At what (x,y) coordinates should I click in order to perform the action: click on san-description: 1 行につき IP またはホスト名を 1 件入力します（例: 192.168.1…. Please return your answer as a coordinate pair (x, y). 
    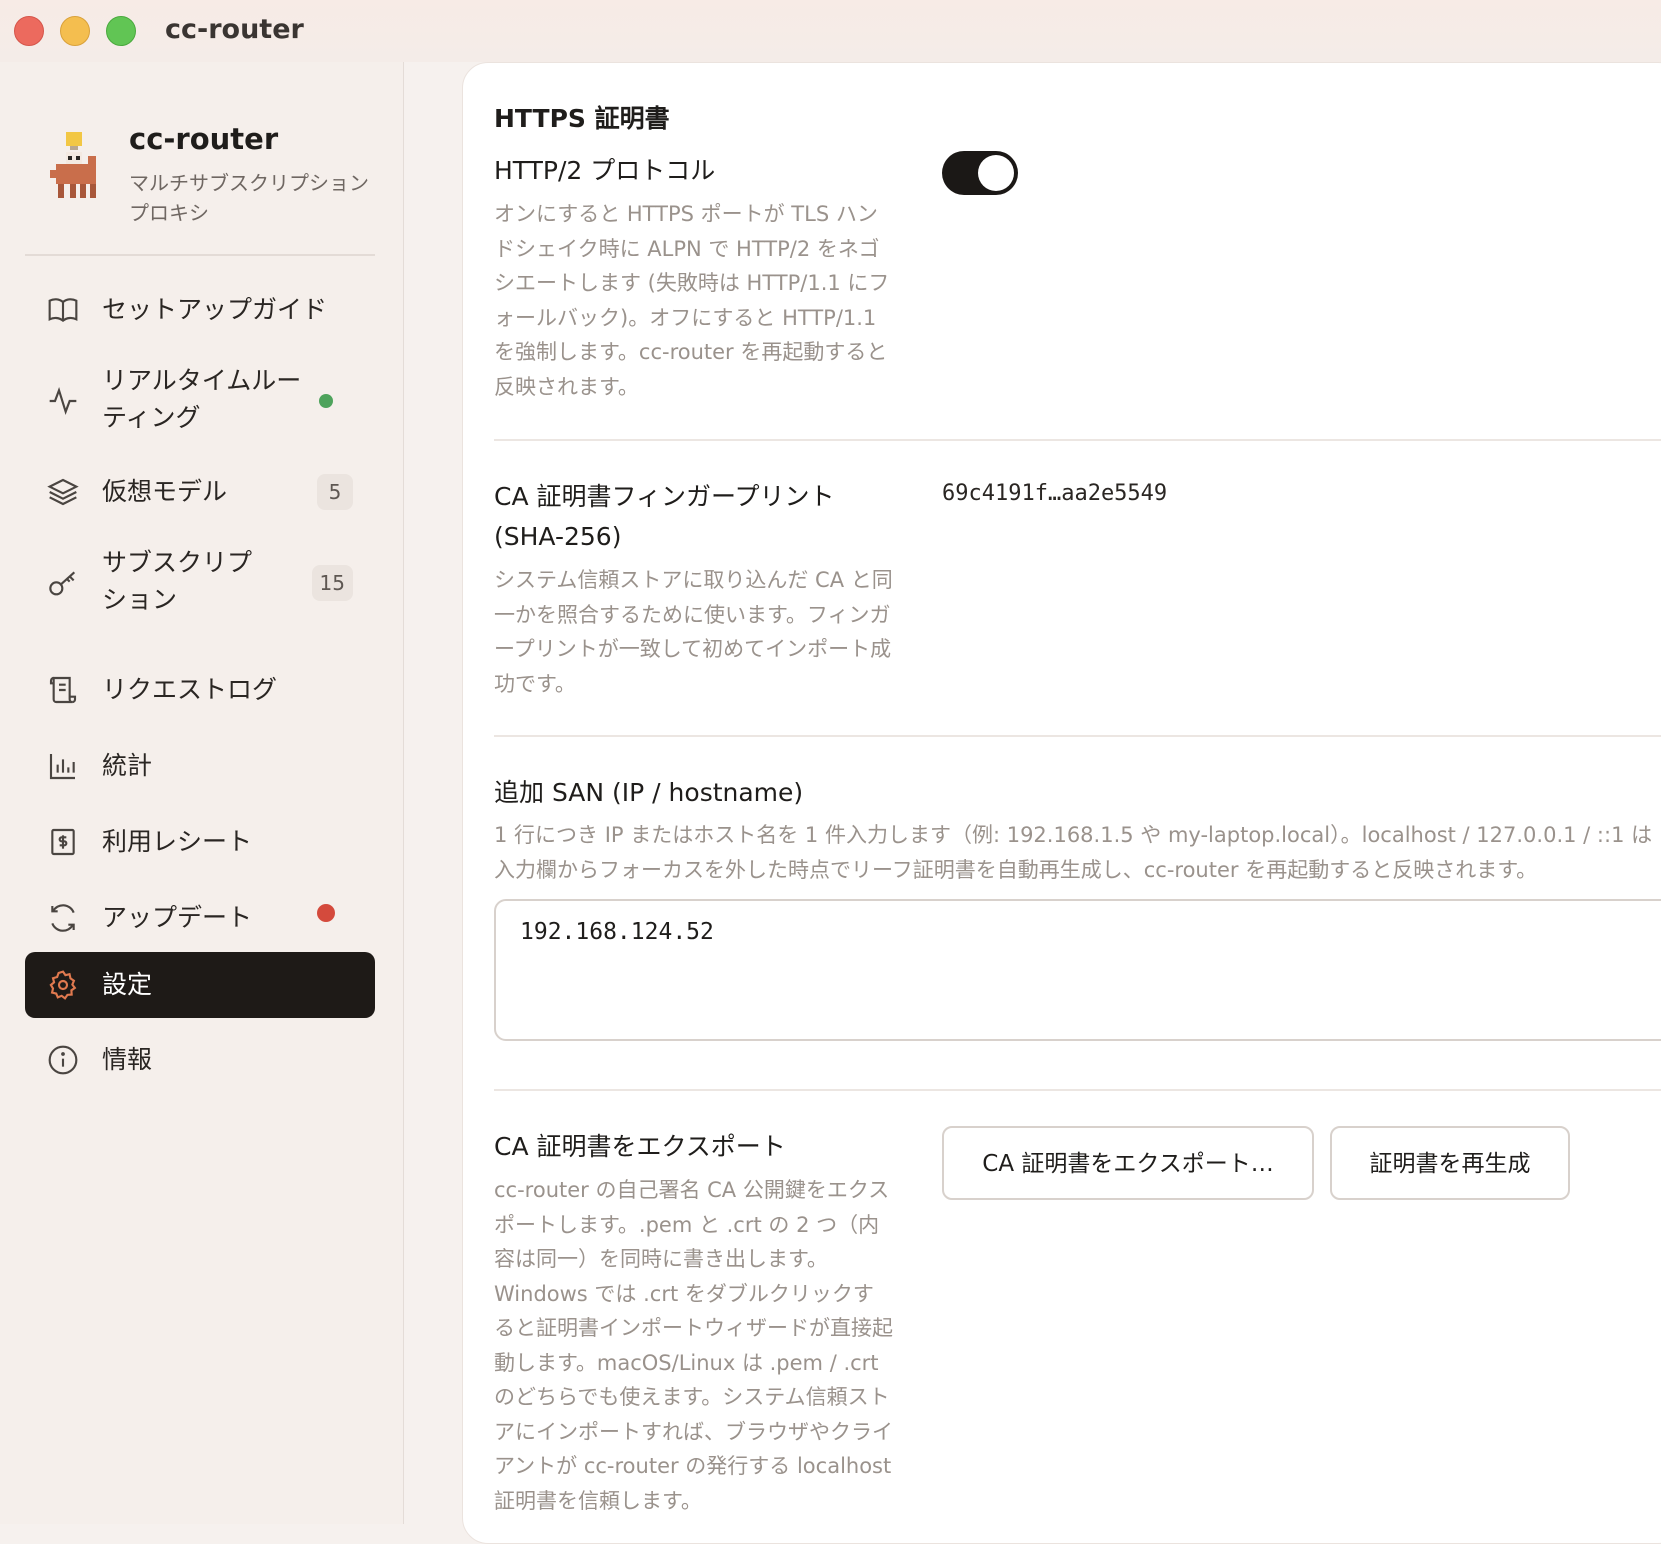
    Looking at the image, I should click on (1077, 853).